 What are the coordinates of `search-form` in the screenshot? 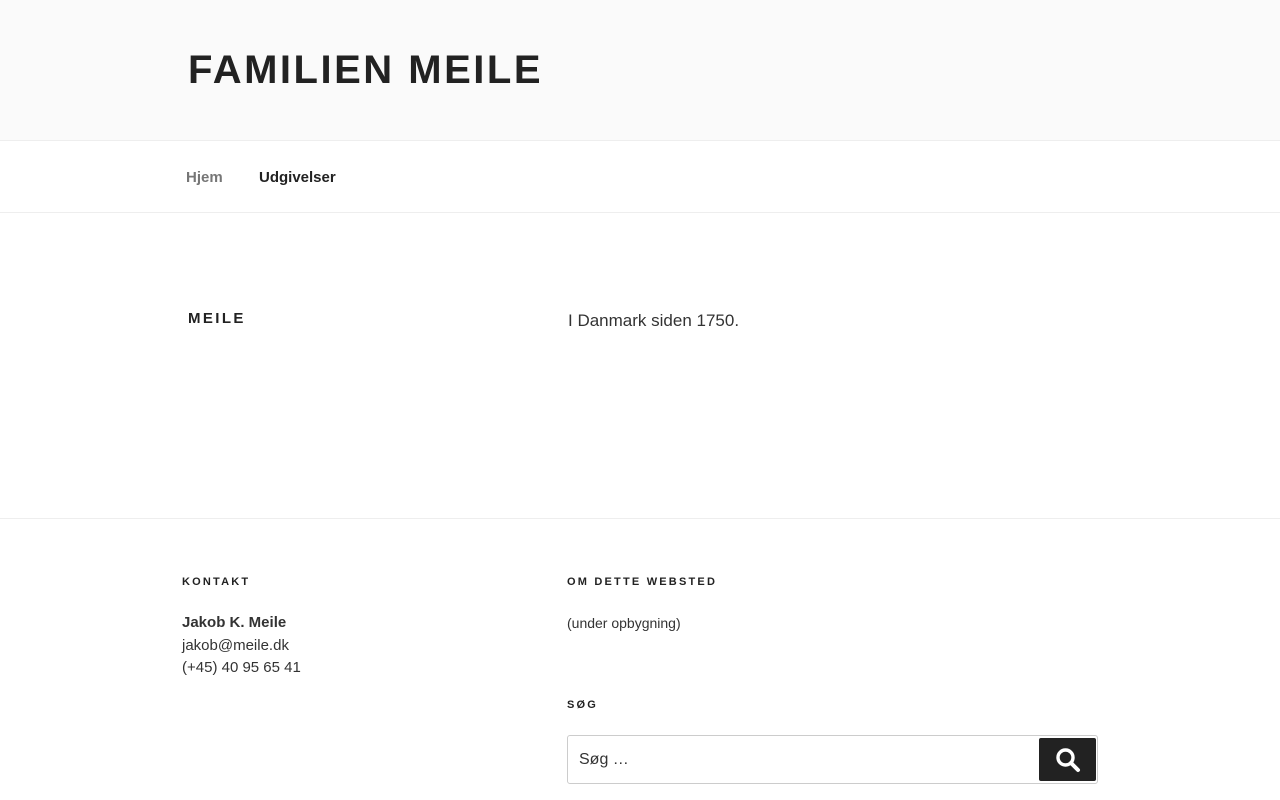 It's located at (832, 759).